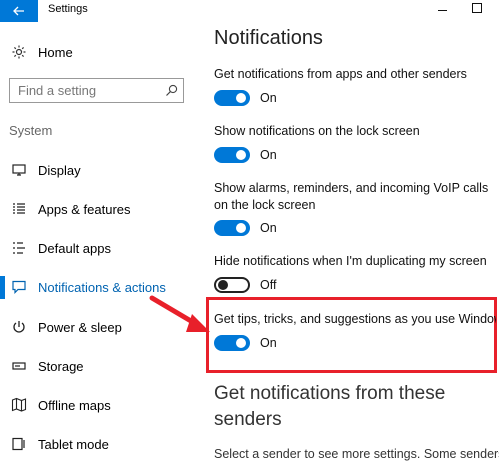  Describe the element at coordinates (330, 406) in the screenshot. I see `senders-heading: Get notifications from these senders` at that location.